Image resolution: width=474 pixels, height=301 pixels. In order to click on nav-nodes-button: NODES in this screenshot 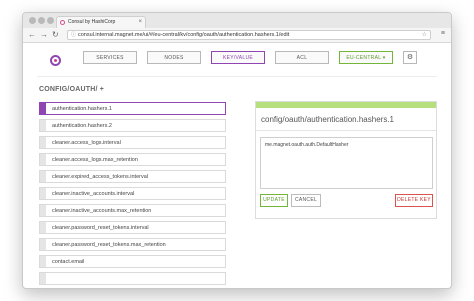, I will do `click(174, 57)`.